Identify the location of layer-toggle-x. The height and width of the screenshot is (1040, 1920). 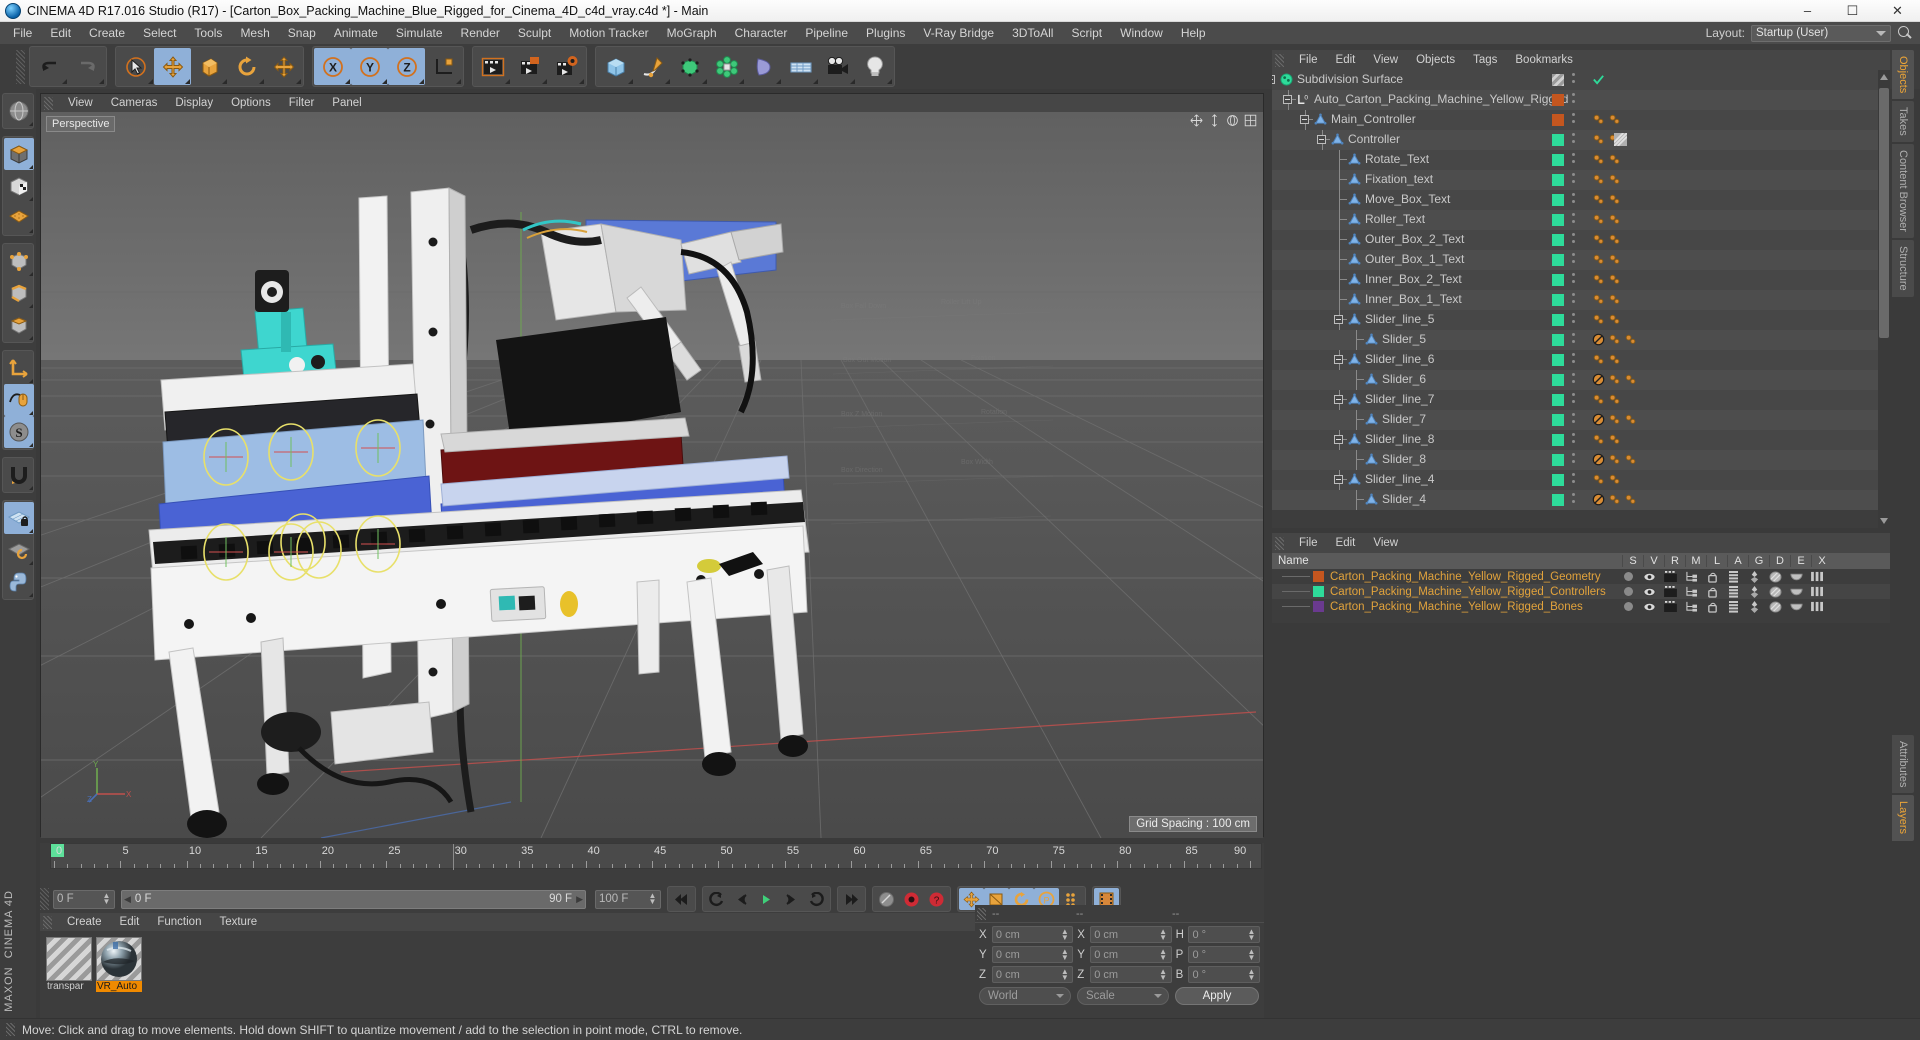
(1817, 591).